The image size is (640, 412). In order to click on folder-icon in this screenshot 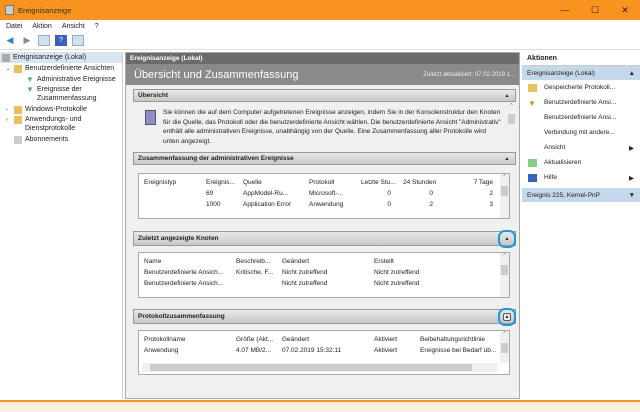, I will do `click(18, 68)`.